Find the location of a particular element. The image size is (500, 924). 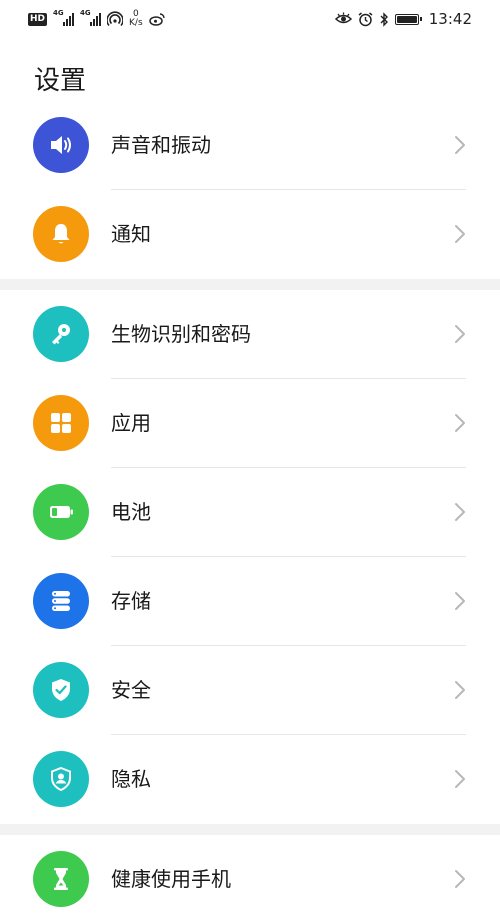

settings-item-security: 安全 is located at coordinates (250, 690).